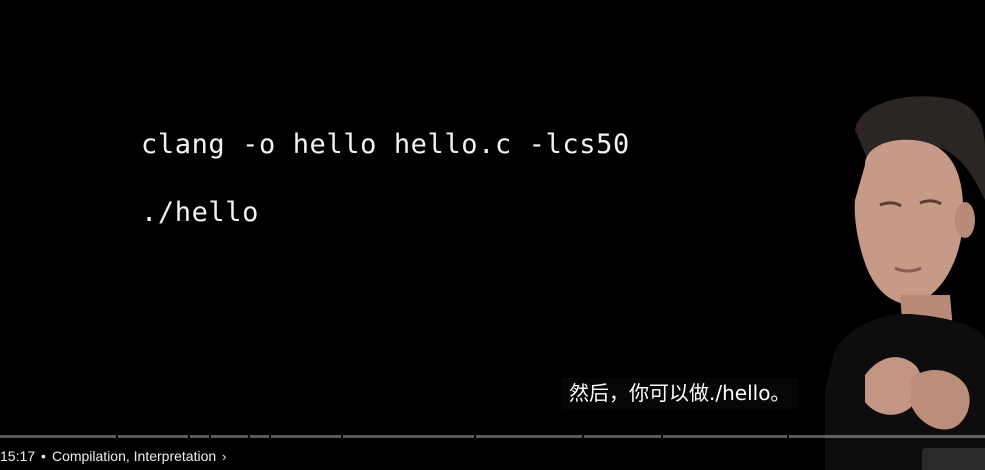 This screenshot has width=985, height=470. What do you see at coordinates (905, 283) in the screenshot?
I see `presenter-image` at bounding box center [905, 283].